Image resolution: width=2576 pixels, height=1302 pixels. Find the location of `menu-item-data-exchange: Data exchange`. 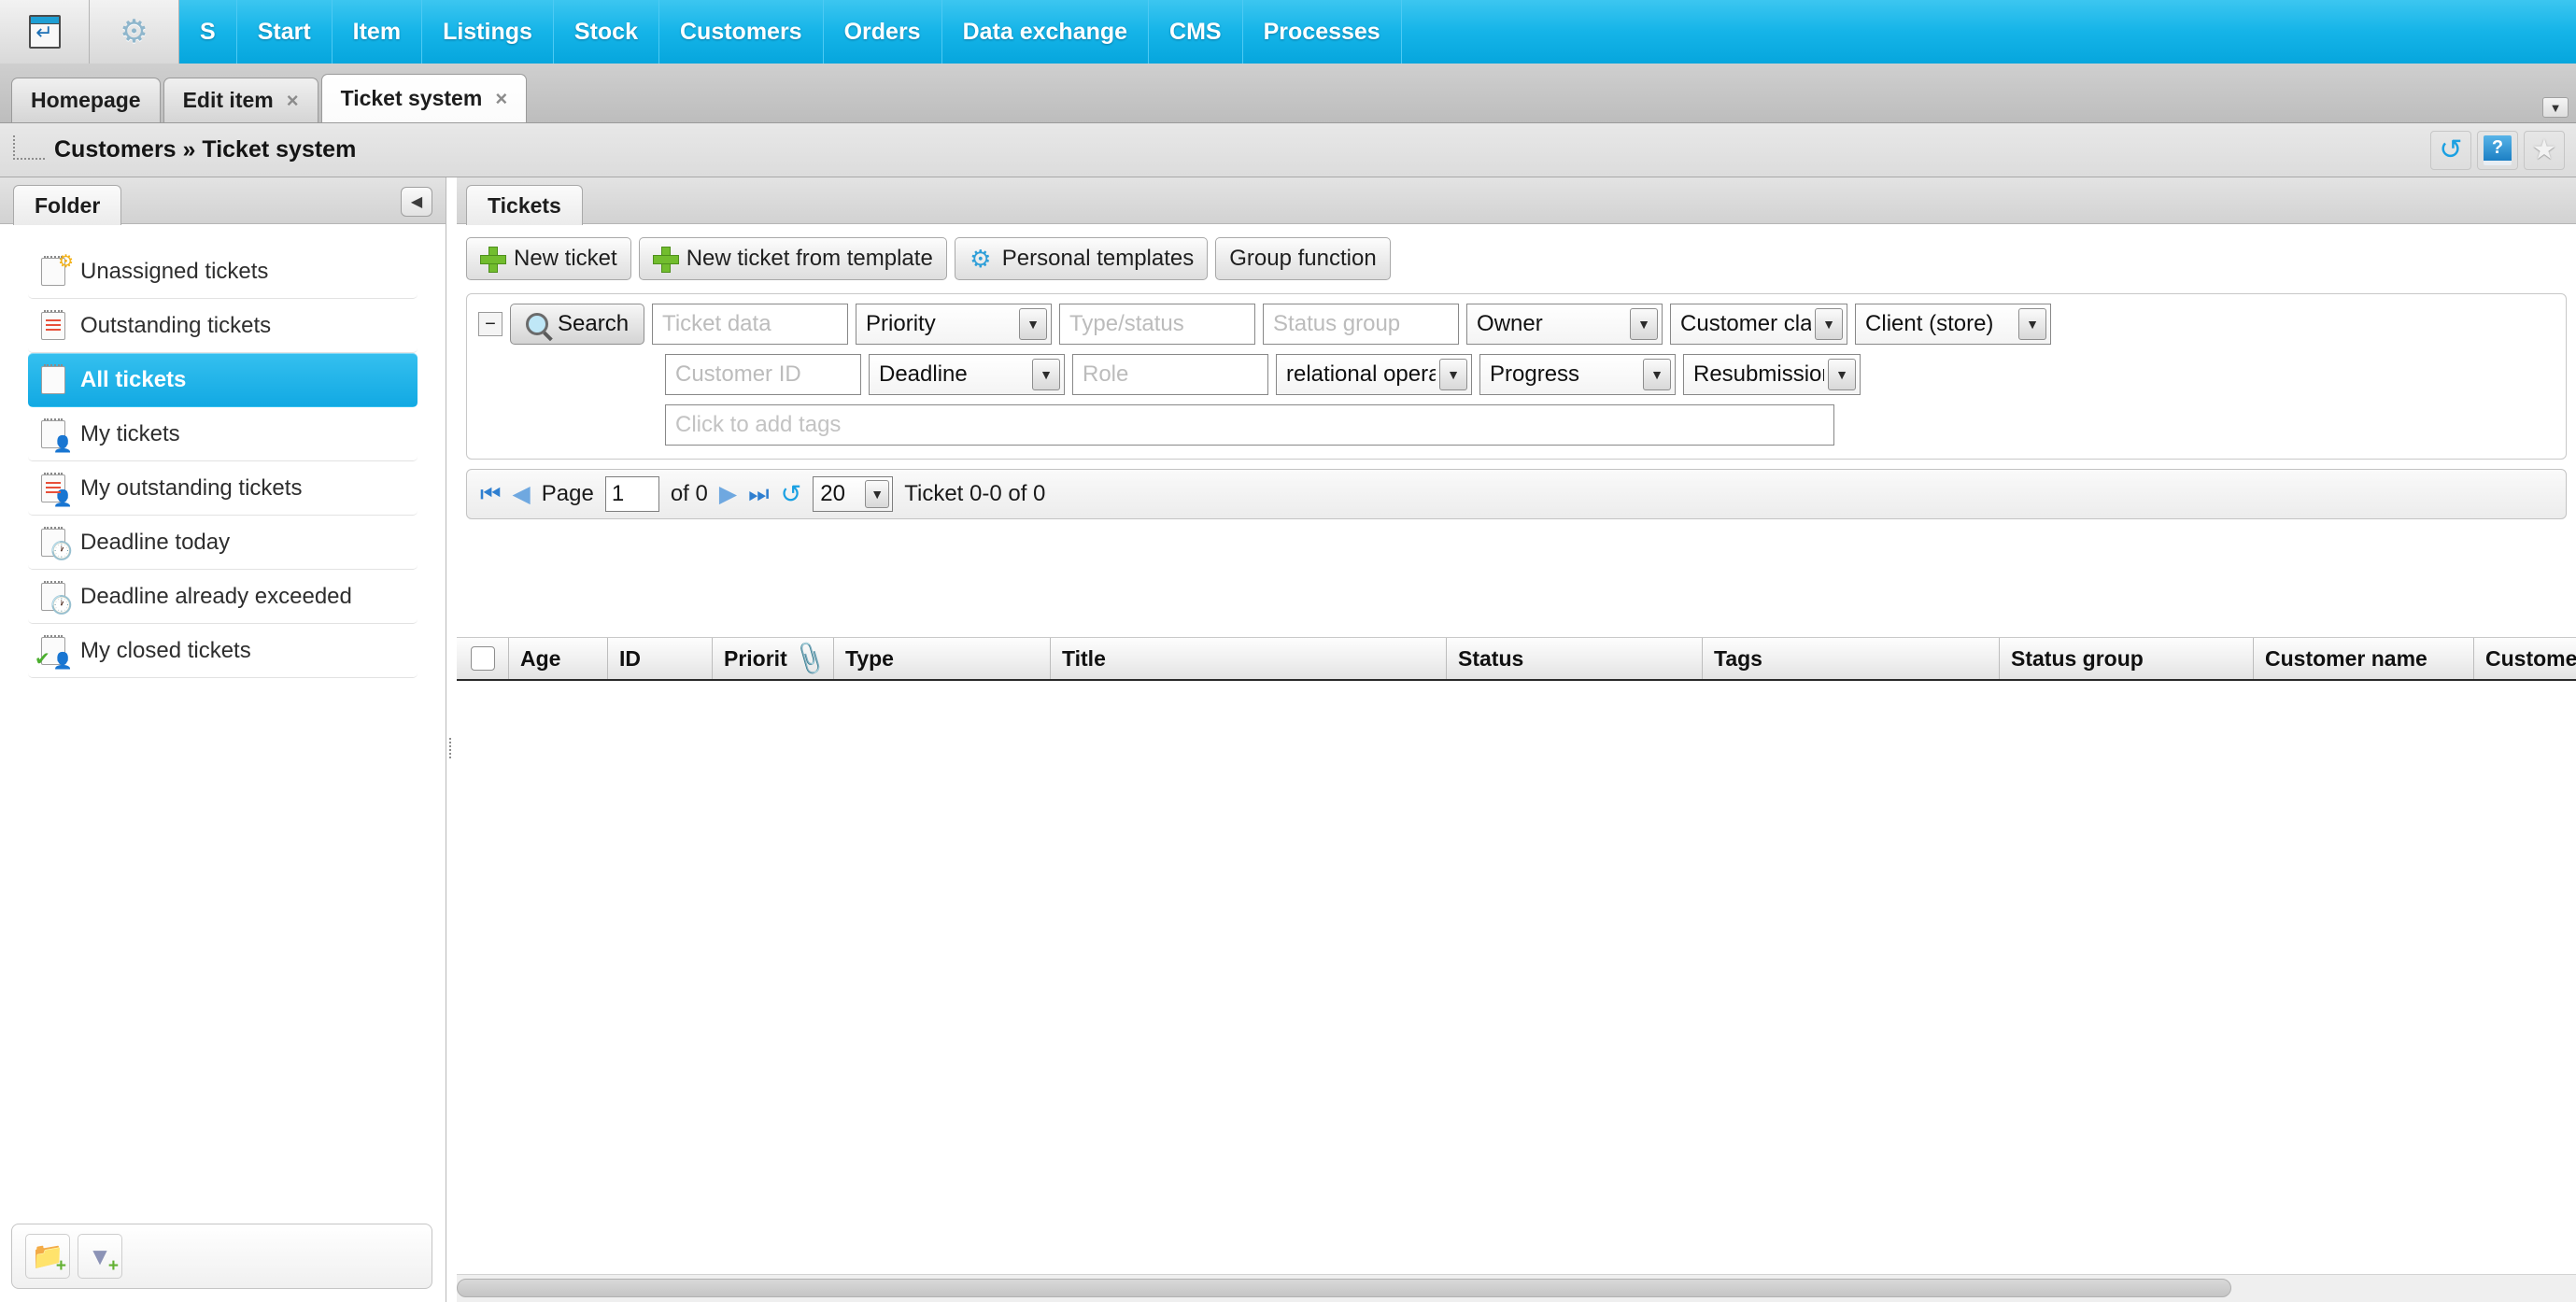

menu-item-data-exchange: Data exchange is located at coordinates (1046, 32).